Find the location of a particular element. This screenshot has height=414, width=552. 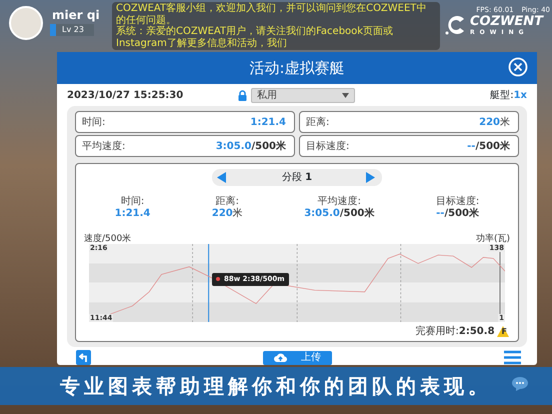

promo-caption: 专业图表帮助理解你和你的团队的表现。 is located at coordinates (276, 386).